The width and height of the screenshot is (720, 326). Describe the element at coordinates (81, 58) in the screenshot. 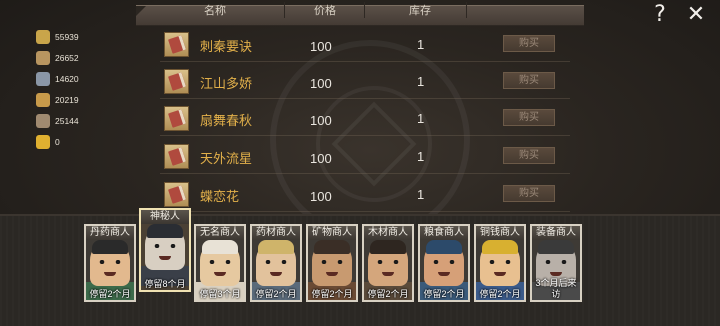

I see `resource-1: 26652` at that location.